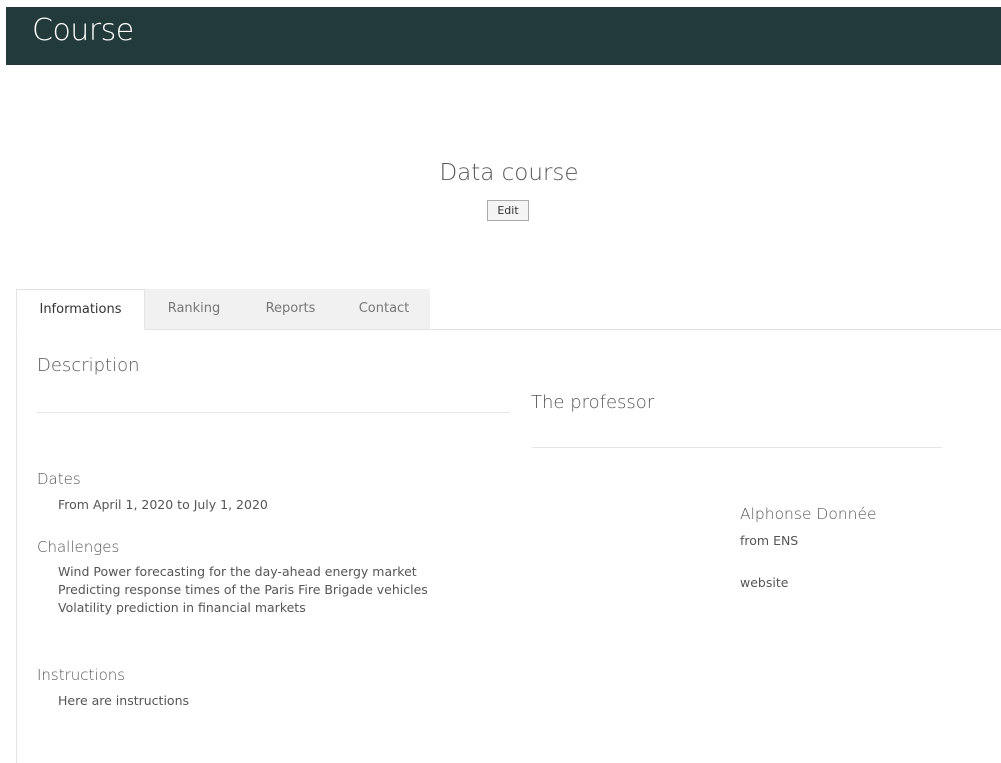 The width and height of the screenshot is (1001, 763). I want to click on tab-informations: Informations, so click(80, 309).